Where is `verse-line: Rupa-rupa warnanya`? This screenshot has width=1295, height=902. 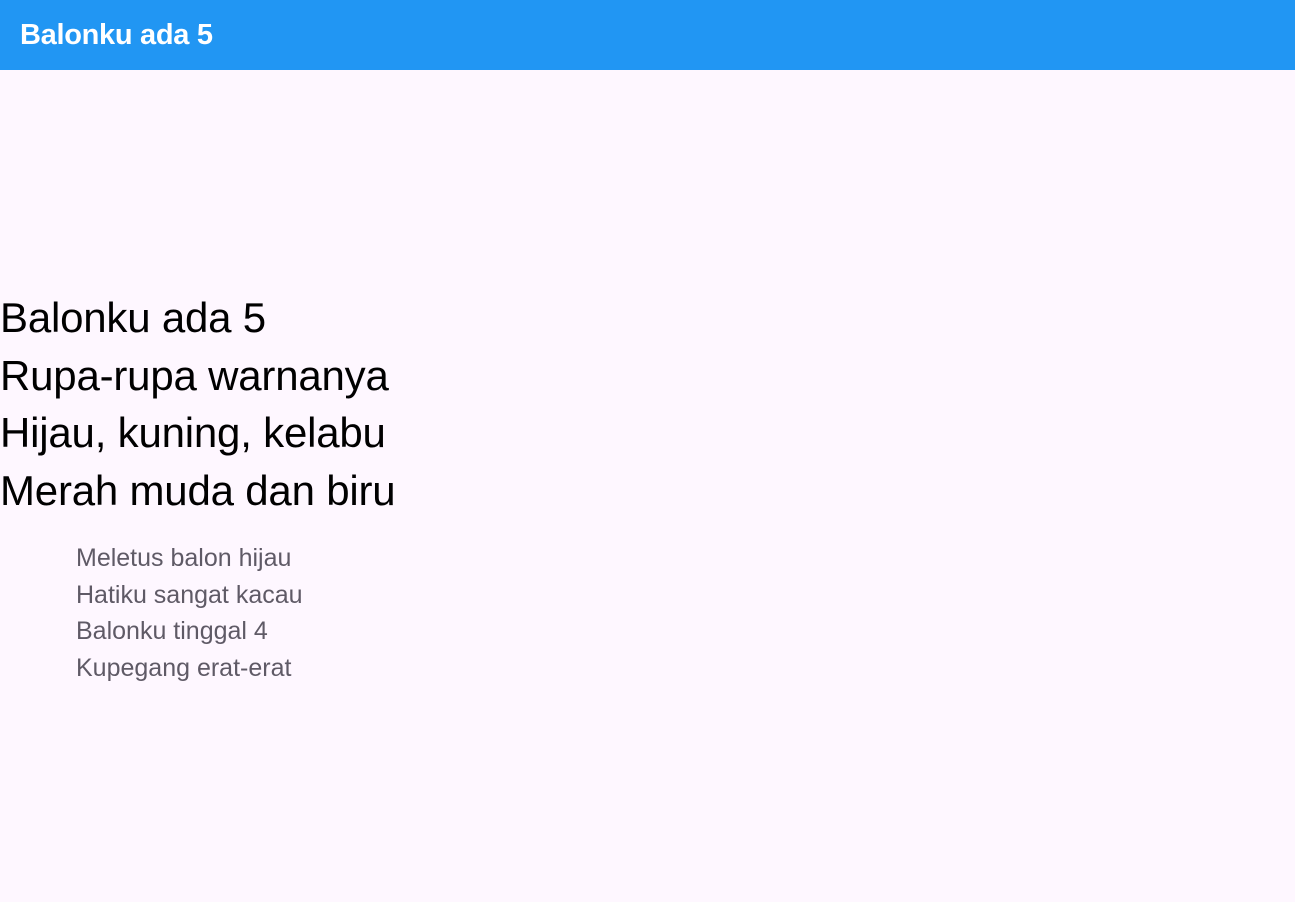 verse-line: Rupa-rupa warnanya is located at coordinates (194, 375).